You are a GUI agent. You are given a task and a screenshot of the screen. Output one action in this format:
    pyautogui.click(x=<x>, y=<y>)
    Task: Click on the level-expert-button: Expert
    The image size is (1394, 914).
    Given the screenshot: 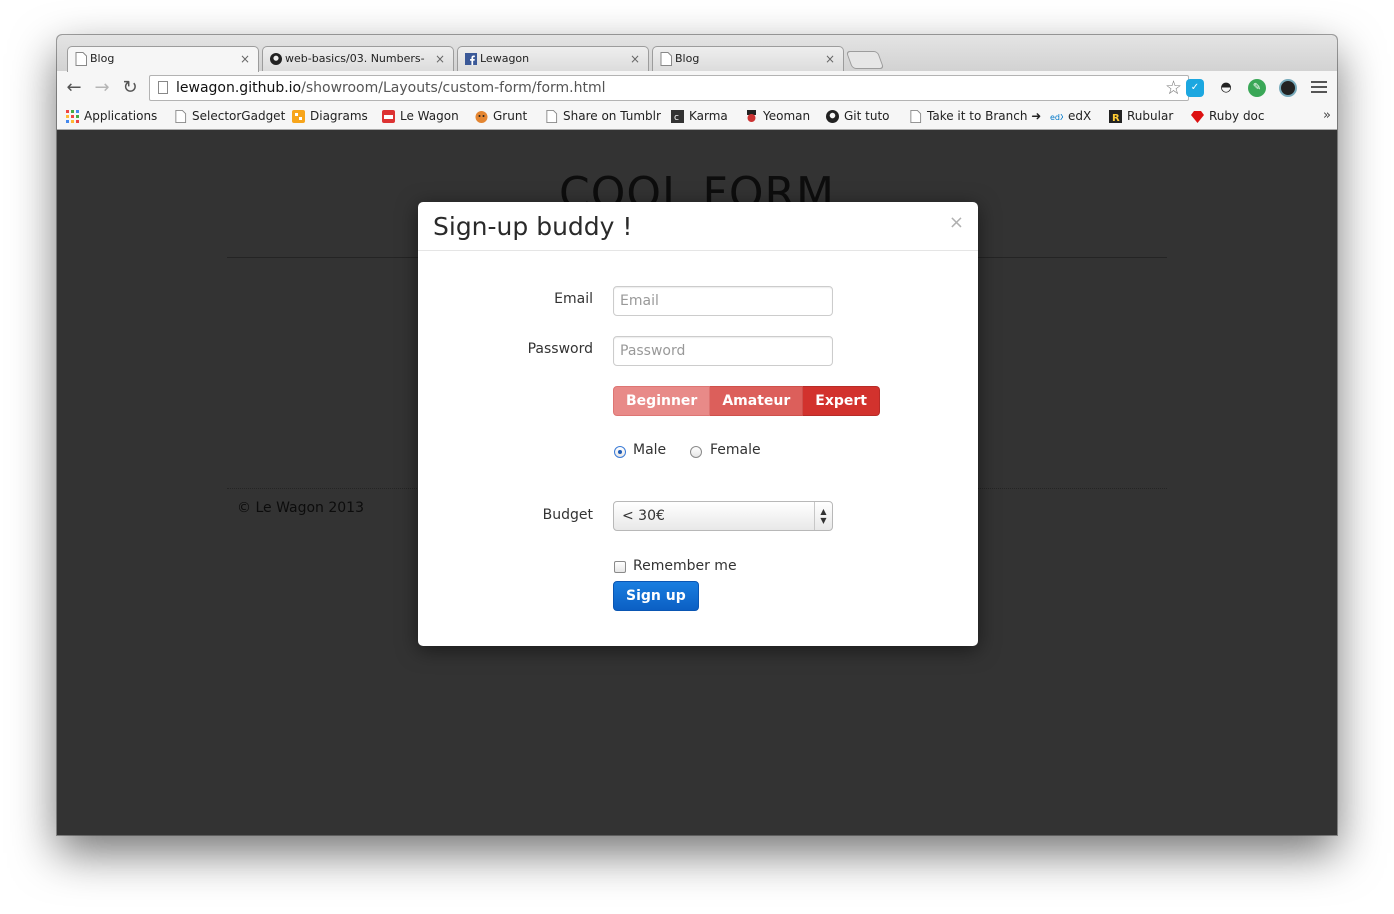 What is the action you would take?
    pyautogui.click(x=841, y=401)
    